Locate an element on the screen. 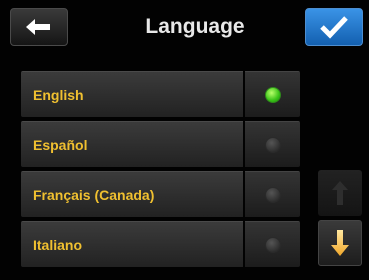  scroll-down-button is located at coordinates (340, 243).